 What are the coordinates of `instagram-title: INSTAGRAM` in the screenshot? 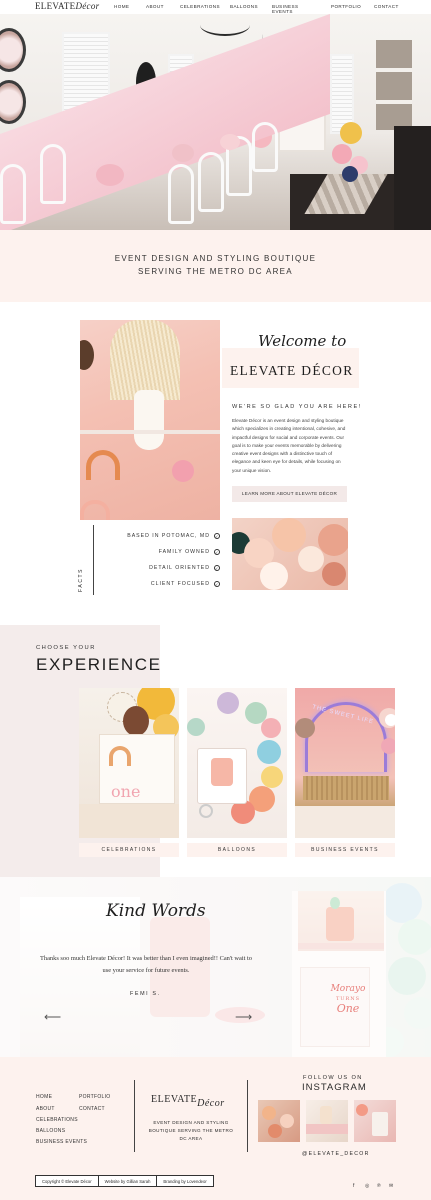 It's located at (334, 1087).